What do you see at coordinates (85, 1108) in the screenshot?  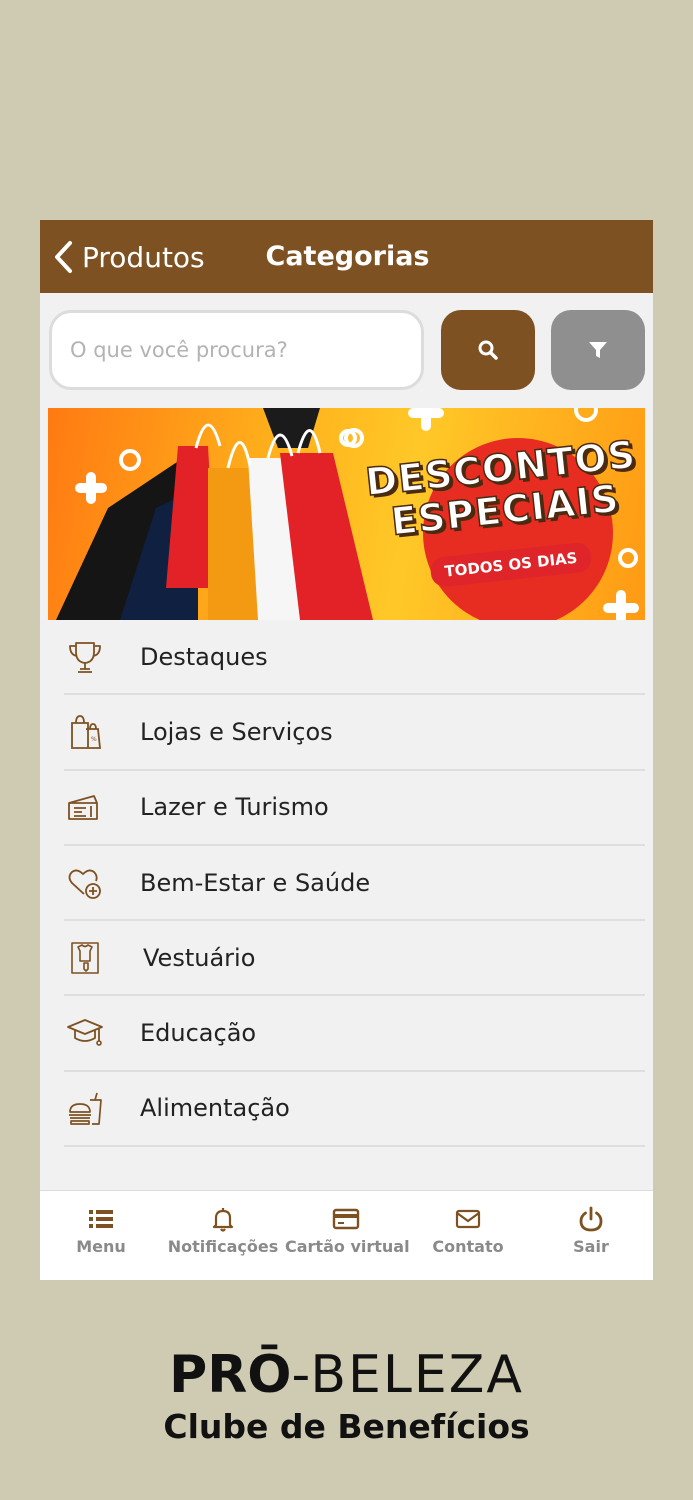 I see `food-icon` at bounding box center [85, 1108].